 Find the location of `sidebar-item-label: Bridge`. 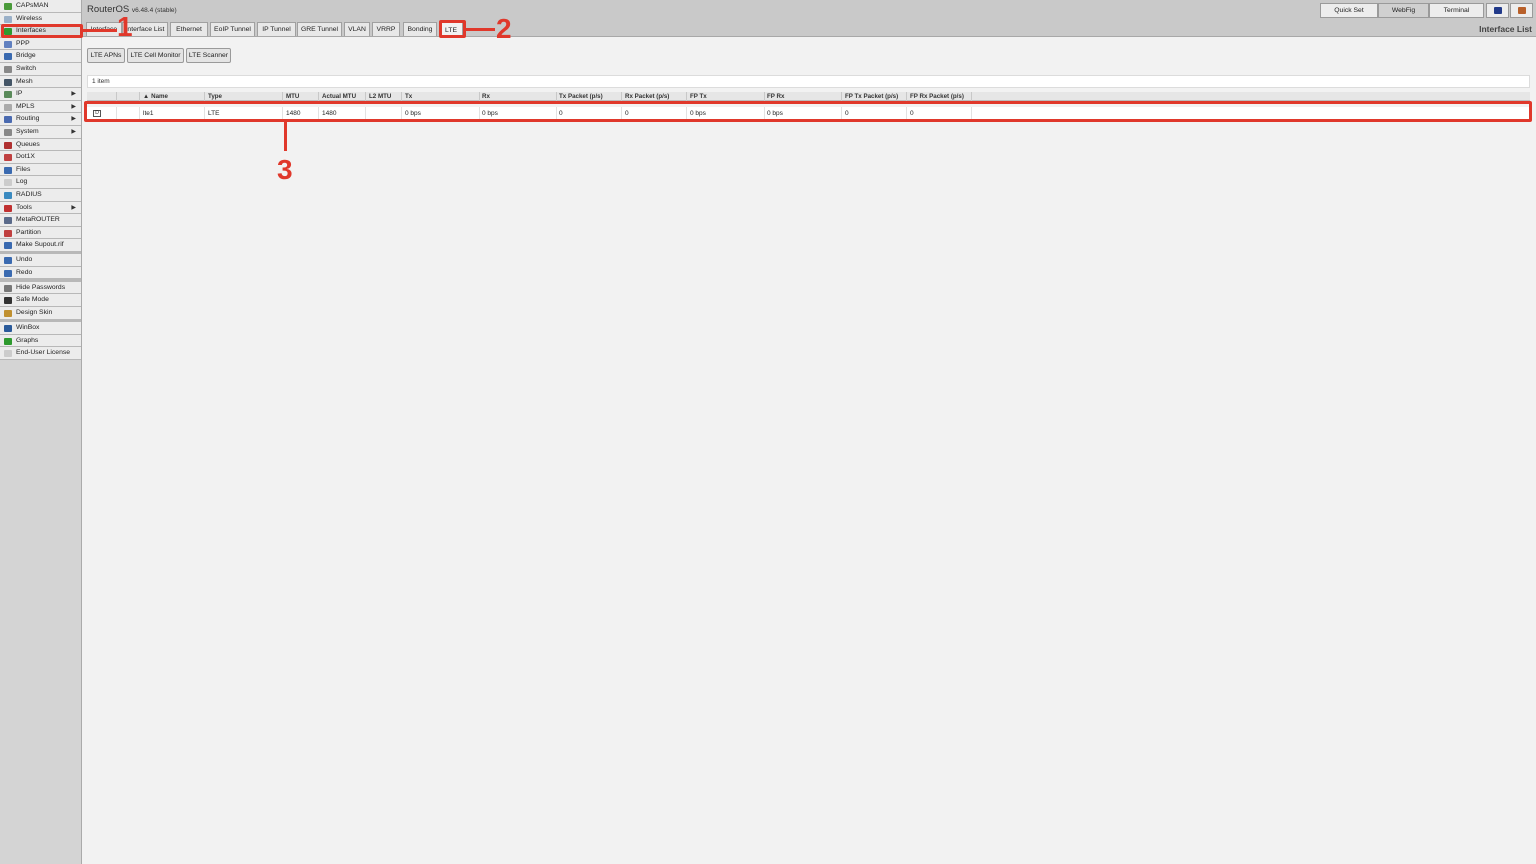

sidebar-item-label: Bridge is located at coordinates (26, 56).